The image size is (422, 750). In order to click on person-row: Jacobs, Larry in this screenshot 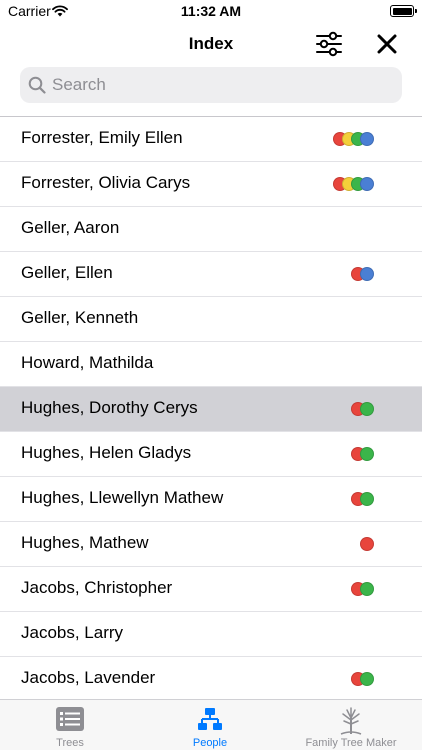, I will do `click(211, 634)`.